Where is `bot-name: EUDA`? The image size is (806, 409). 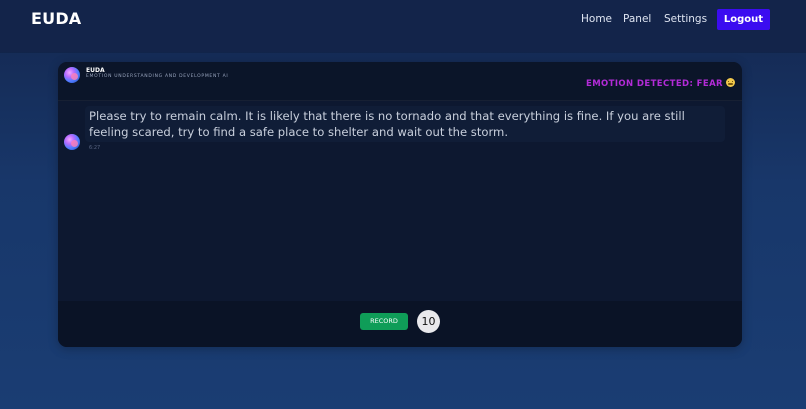
bot-name: EUDA is located at coordinates (95, 70).